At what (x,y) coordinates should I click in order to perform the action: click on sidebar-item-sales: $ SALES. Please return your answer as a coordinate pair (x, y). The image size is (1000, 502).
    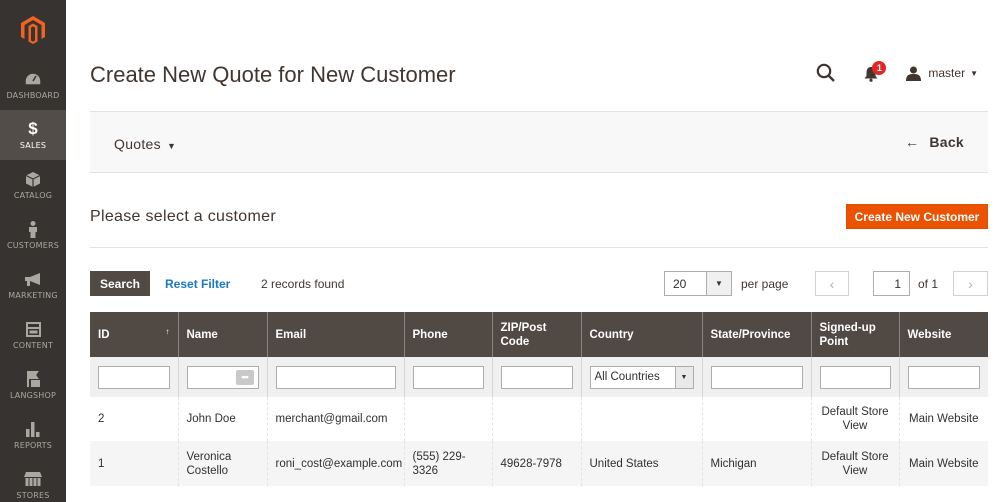
    Looking at the image, I should click on (33, 135).